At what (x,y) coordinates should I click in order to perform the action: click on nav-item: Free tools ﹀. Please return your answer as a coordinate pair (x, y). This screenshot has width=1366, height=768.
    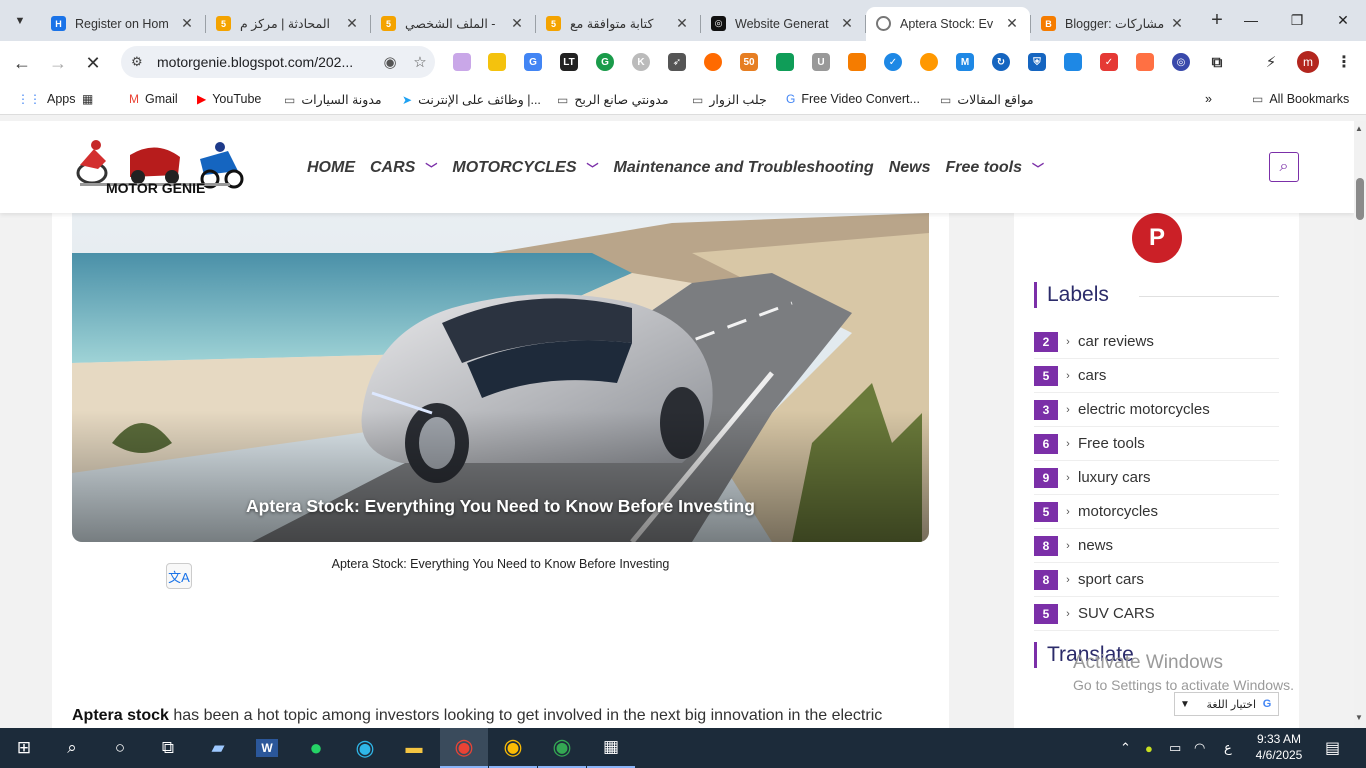
    Looking at the image, I should click on (995, 168).